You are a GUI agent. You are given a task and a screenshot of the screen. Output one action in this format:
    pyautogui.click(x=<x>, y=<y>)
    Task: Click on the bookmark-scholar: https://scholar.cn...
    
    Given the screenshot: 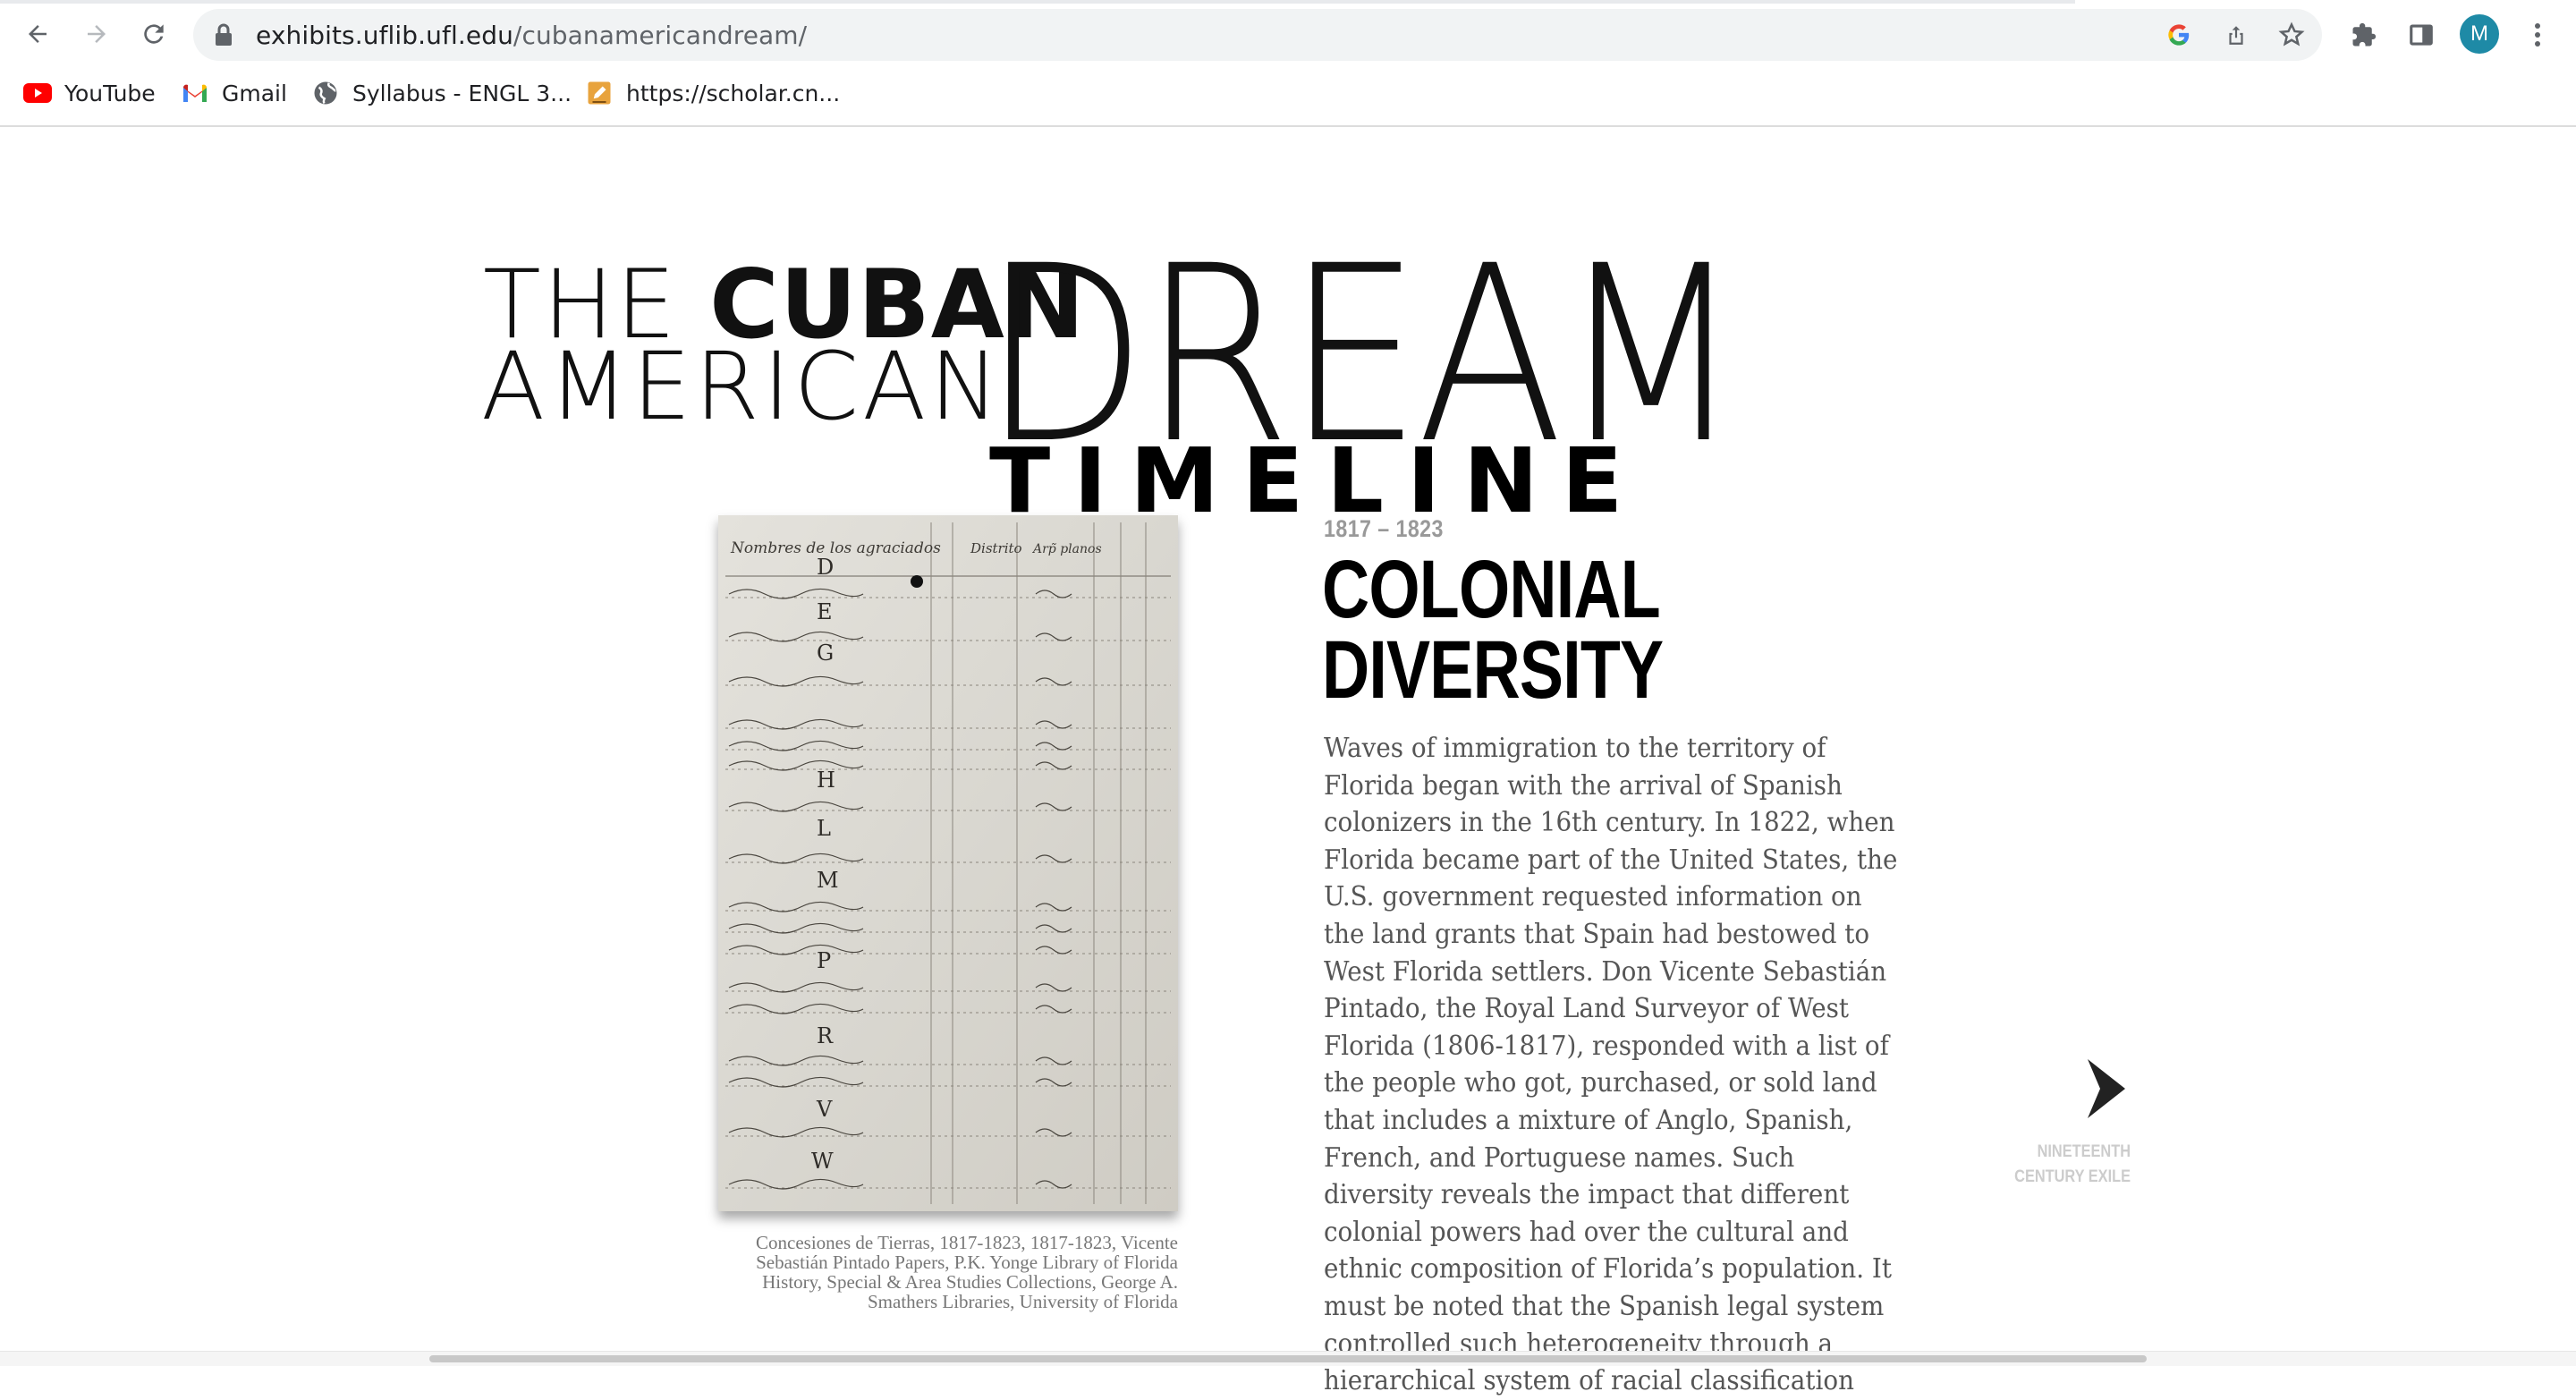 What is the action you would take?
    pyautogui.click(x=712, y=93)
    